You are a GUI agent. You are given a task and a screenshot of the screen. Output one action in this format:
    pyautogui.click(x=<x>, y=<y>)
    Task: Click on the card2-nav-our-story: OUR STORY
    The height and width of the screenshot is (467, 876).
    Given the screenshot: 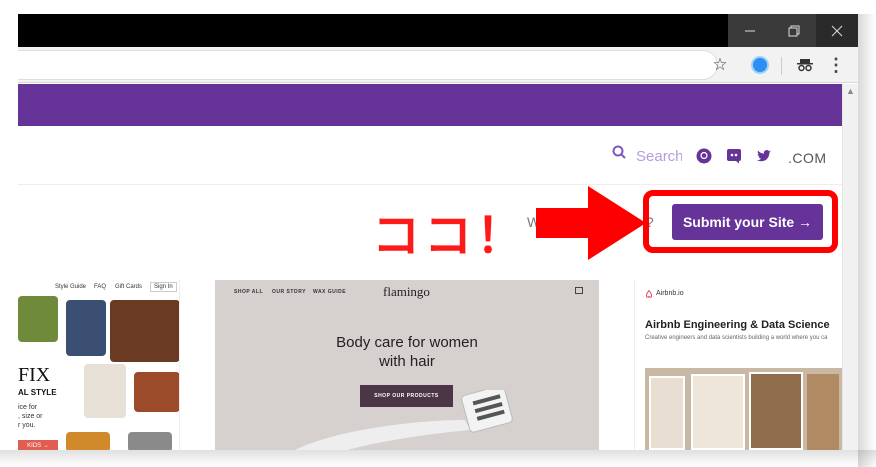 What is the action you would take?
    pyautogui.click(x=289, y=292)
    